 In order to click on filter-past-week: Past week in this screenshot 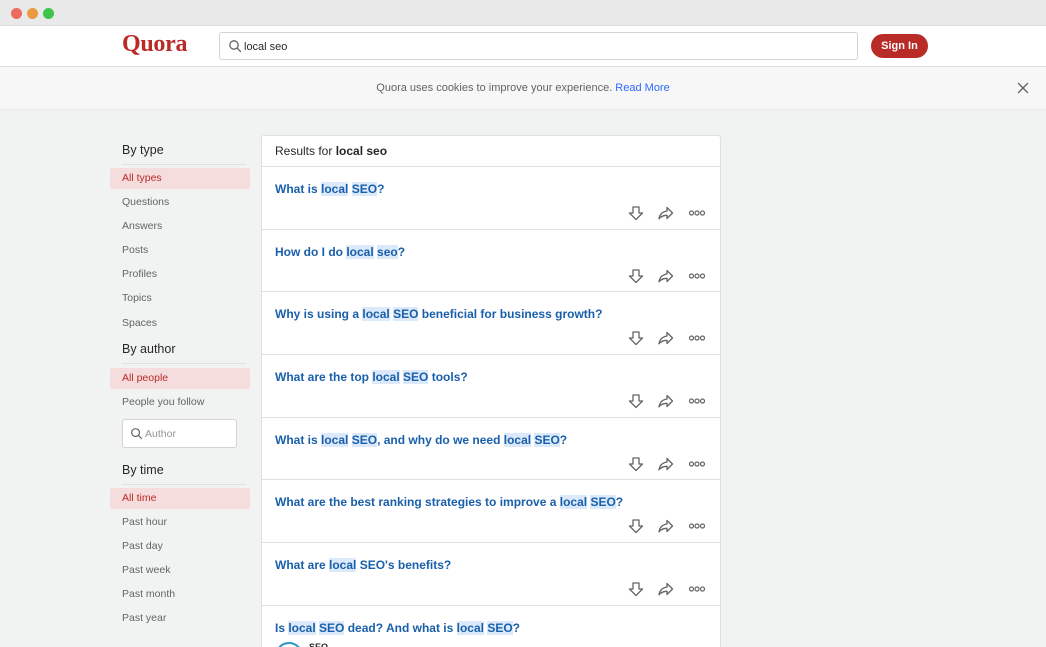, I will do `click(180, 570)`.